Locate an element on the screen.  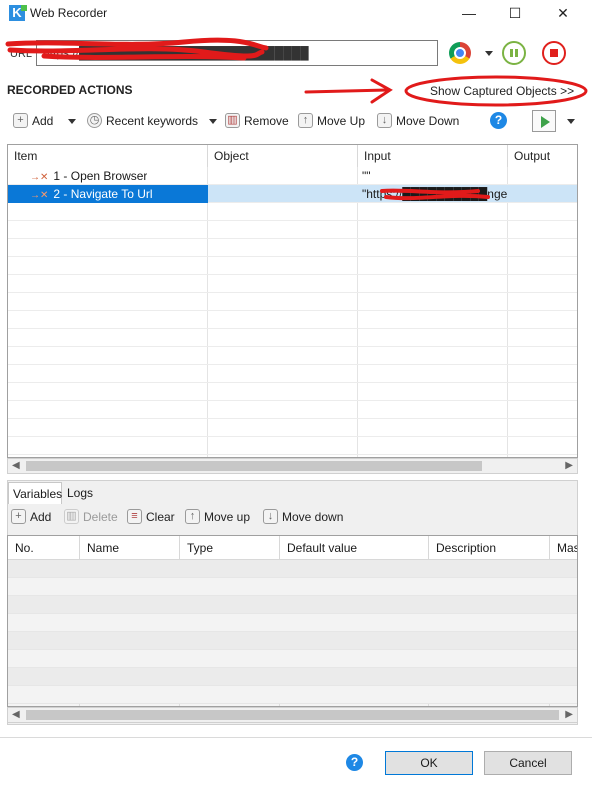
tab-logs: Logs is located at coordinates (80, 493).